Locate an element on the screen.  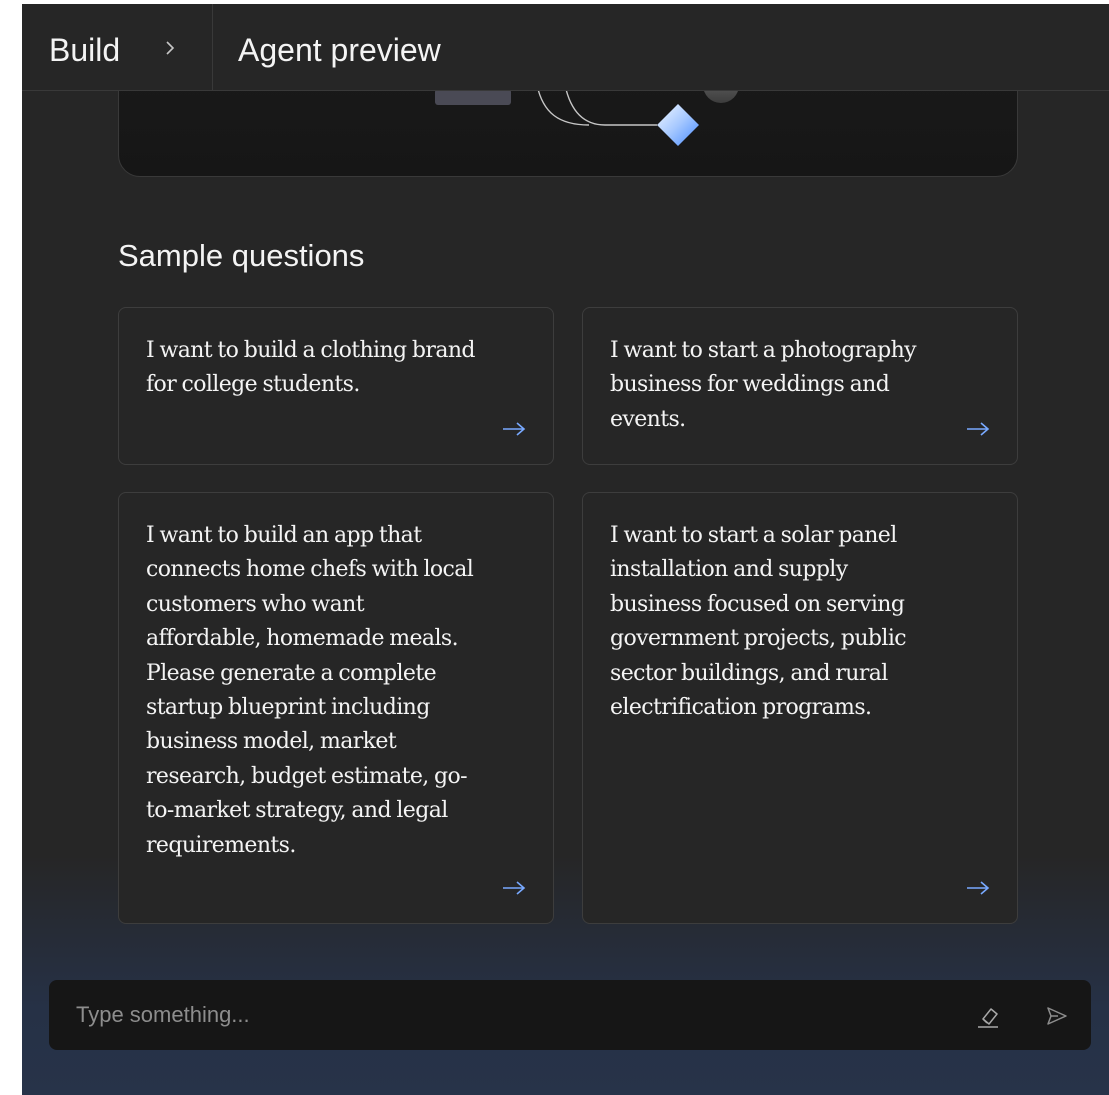
page-title: Agent preview is located at coordinates (339, 50).